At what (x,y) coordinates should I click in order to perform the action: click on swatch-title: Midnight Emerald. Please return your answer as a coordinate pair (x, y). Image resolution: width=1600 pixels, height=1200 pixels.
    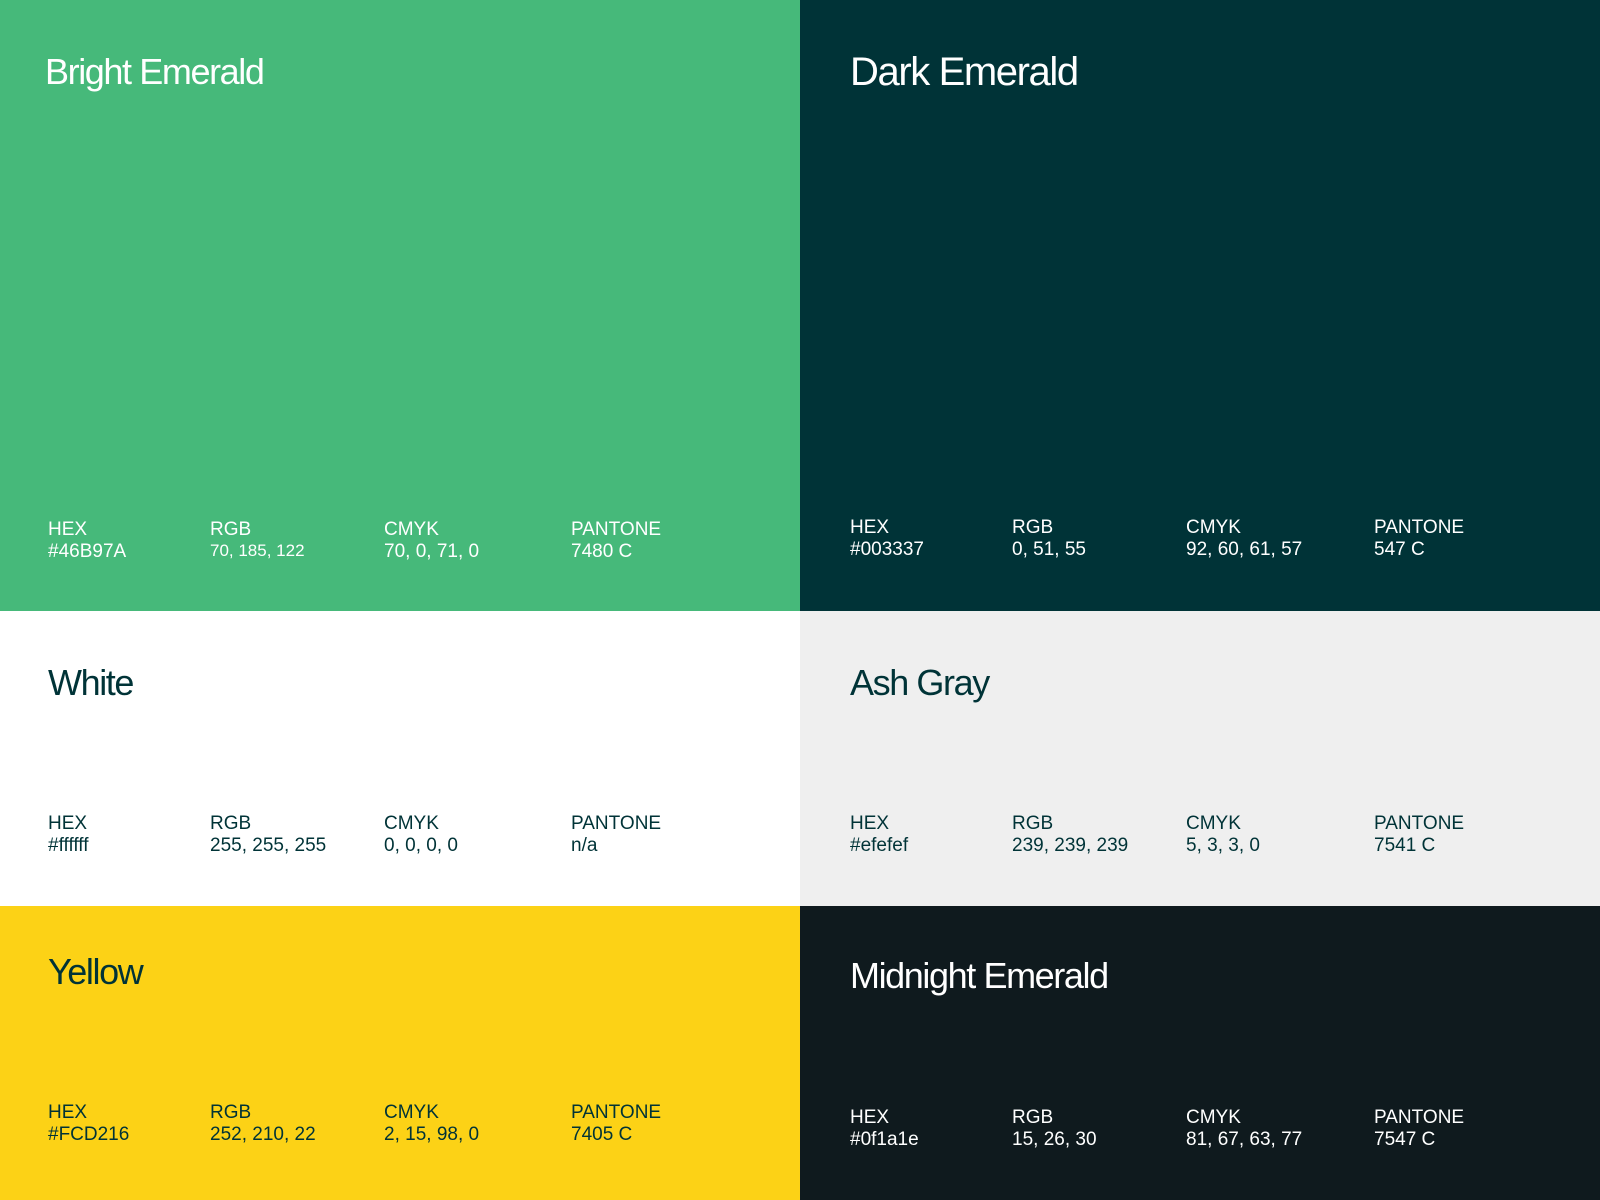
    Looking at the image, I should click on (979, 975).